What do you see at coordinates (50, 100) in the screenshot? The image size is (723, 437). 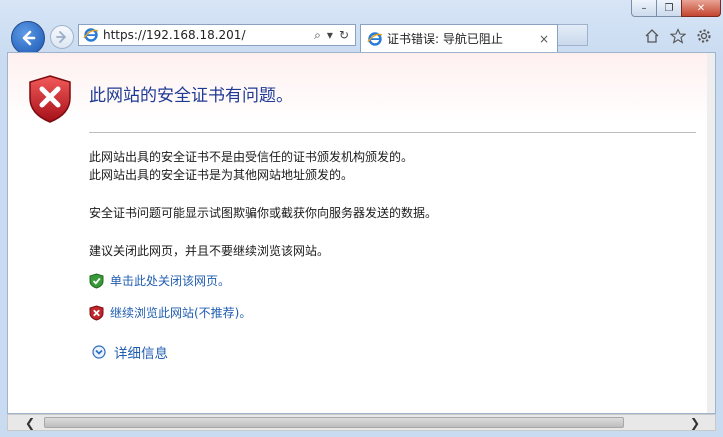 I see `error-shield-icon` at bounding box center [50, 100].